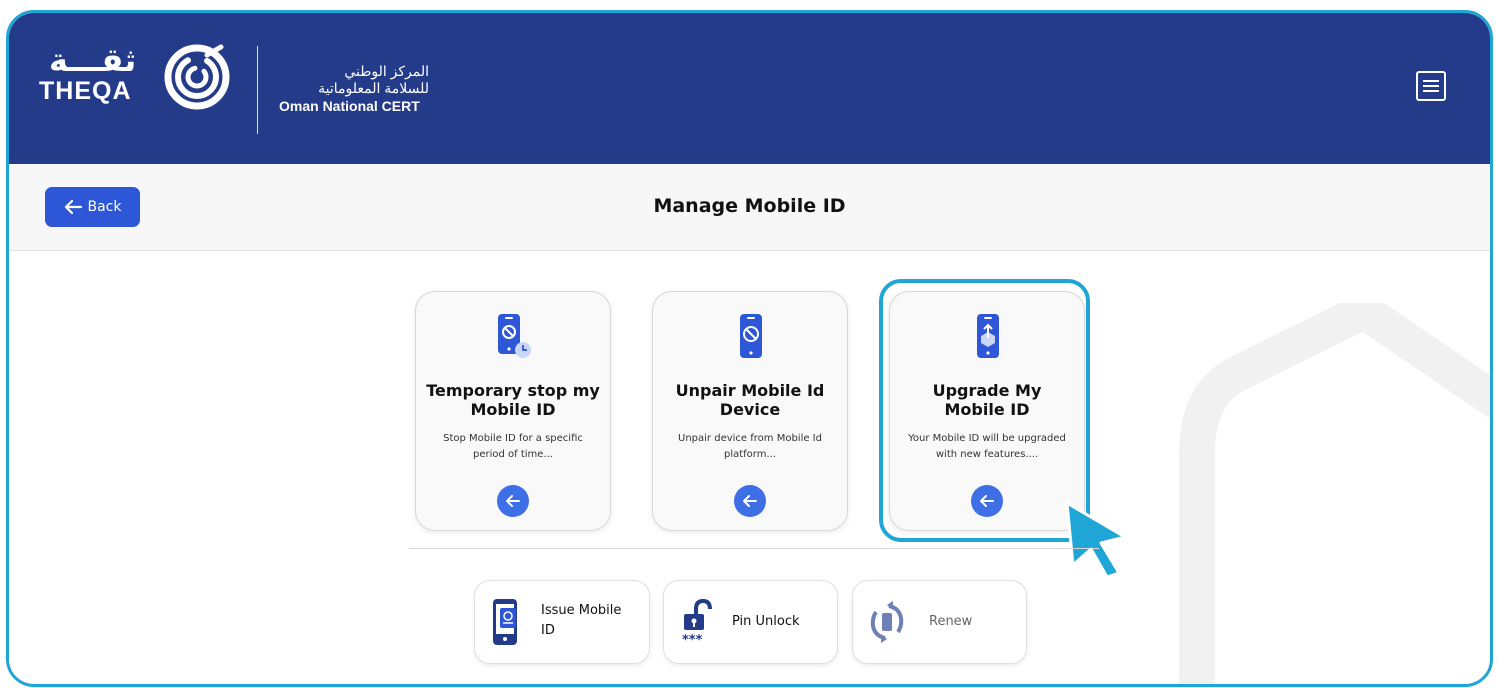 This screenshot has height=688, width=1497. I want to click on pin-unlock-button: *** Pin Unlock, so click(750, 622).